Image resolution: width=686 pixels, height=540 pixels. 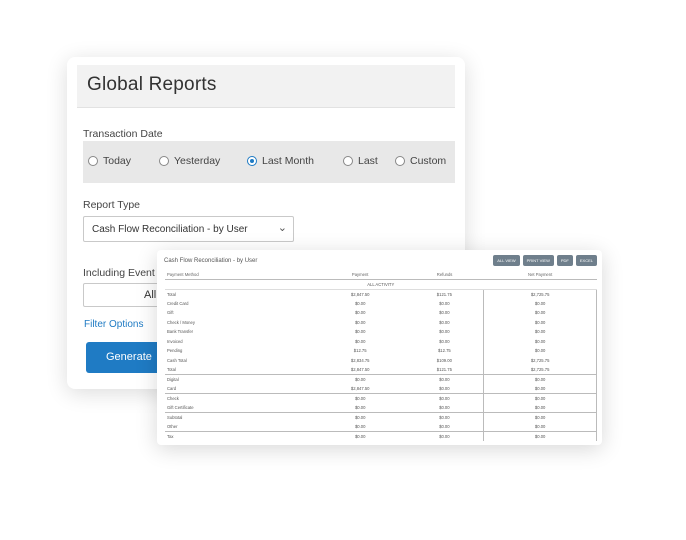 What do you see at coordinates (288, 161) in the screenshot?
I see `radio-label: Last Month` at bounding box center [288, 161].